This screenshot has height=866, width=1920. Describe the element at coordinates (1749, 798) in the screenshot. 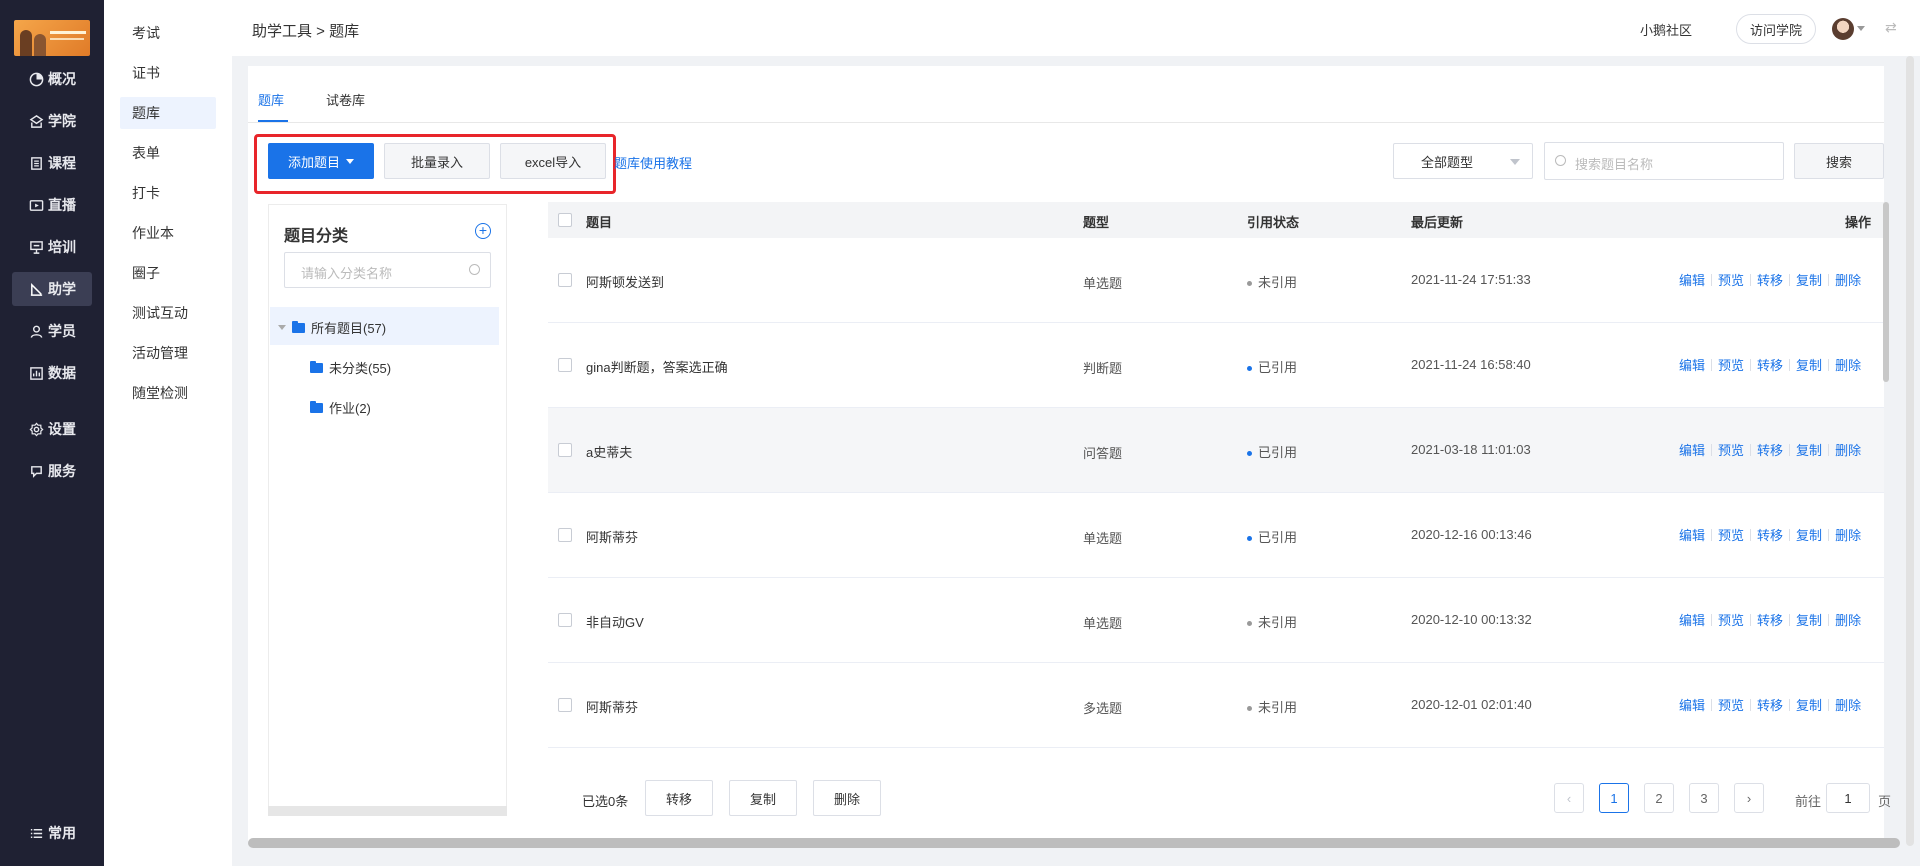

I see `next-page-button: ›` at that location.